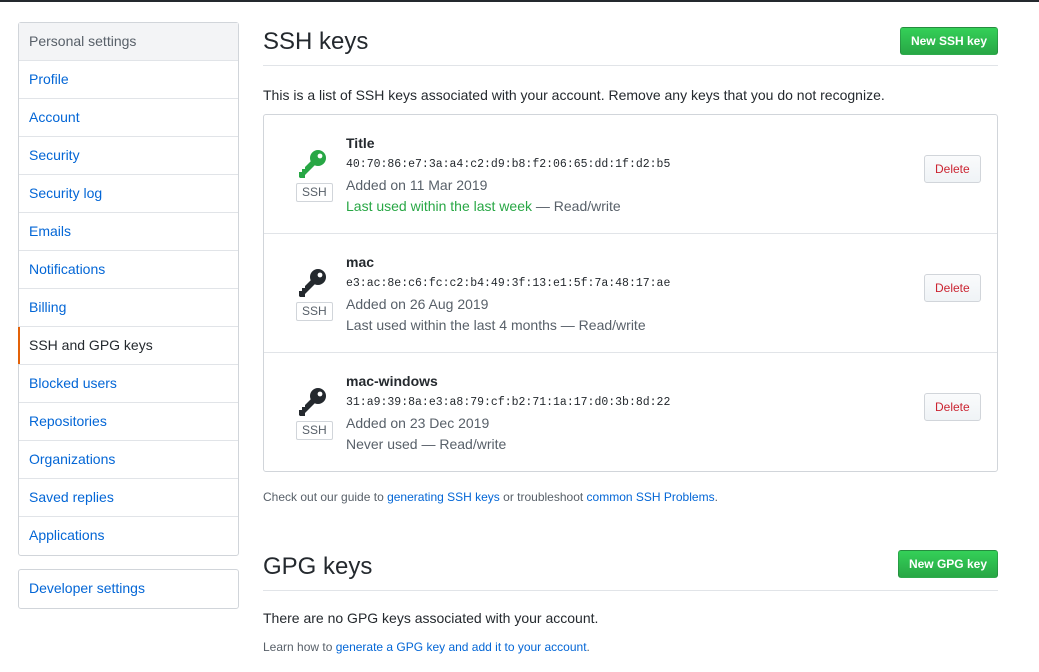 This screenshot has width=1039, height=672. What do you see at coordinates (417, 304) in the screenshot?
I see `key-added-date: Added on 26 Aug 2019` at bounding box center [417, 304].